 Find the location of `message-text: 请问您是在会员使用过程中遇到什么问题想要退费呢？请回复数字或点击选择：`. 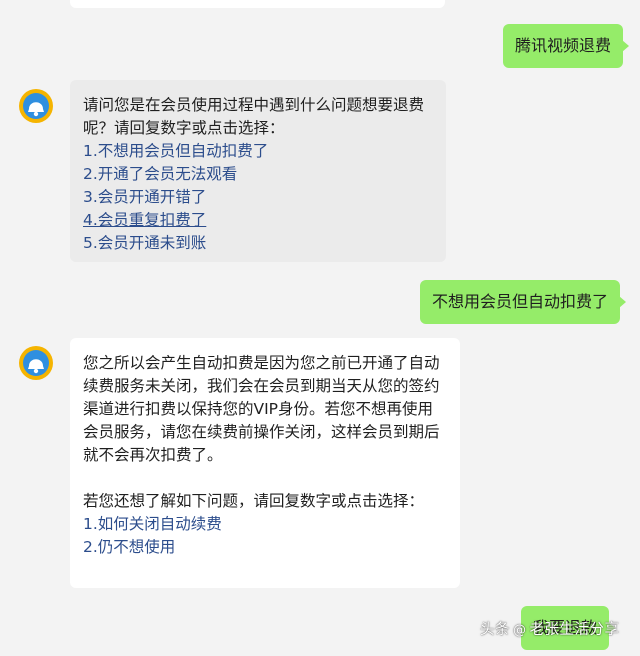

message-text: 请问您是在会员使用过程中遇到什么问题想要退费呢？请回复数字或点击选择： is located at coordinates (254, 116).